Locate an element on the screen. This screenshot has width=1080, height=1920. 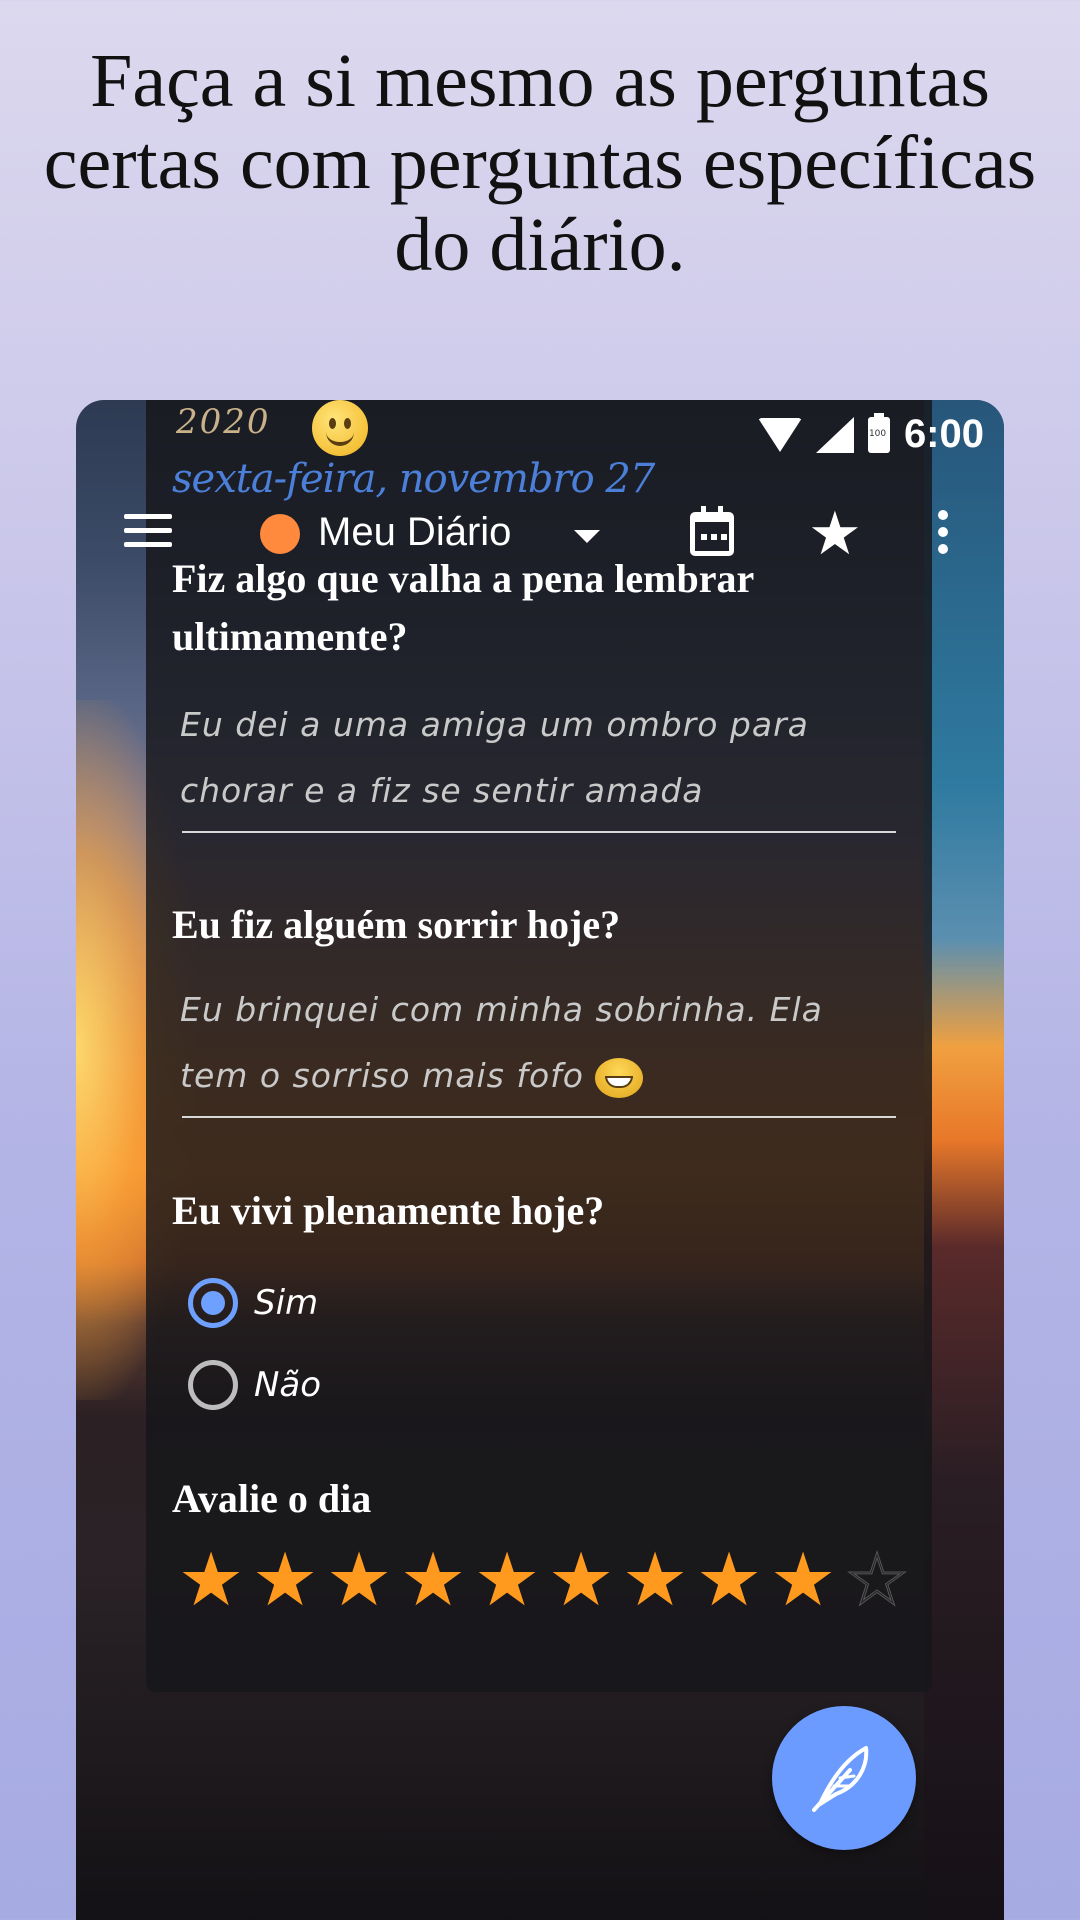
answer-1-underline is located at coordinates (539, 832).